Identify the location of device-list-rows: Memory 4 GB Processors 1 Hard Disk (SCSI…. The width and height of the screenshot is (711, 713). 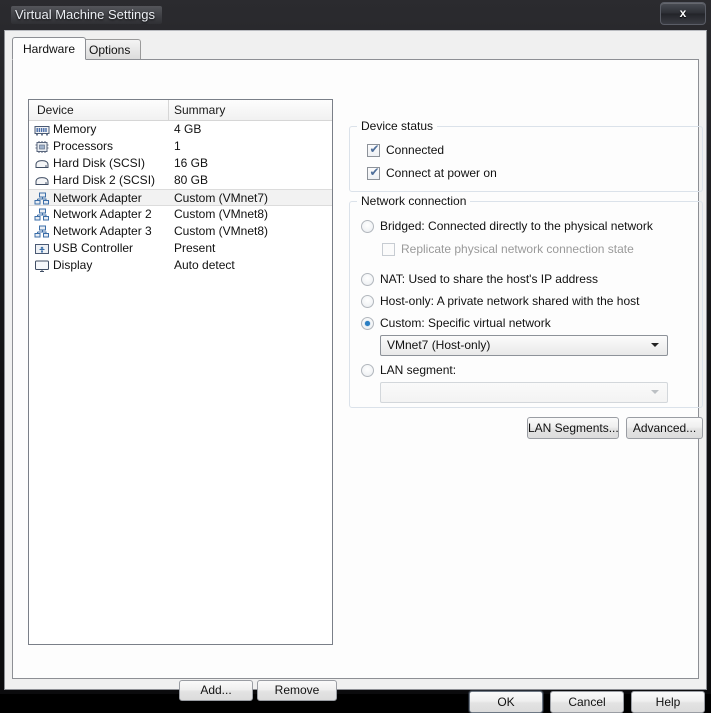
(180, 197).